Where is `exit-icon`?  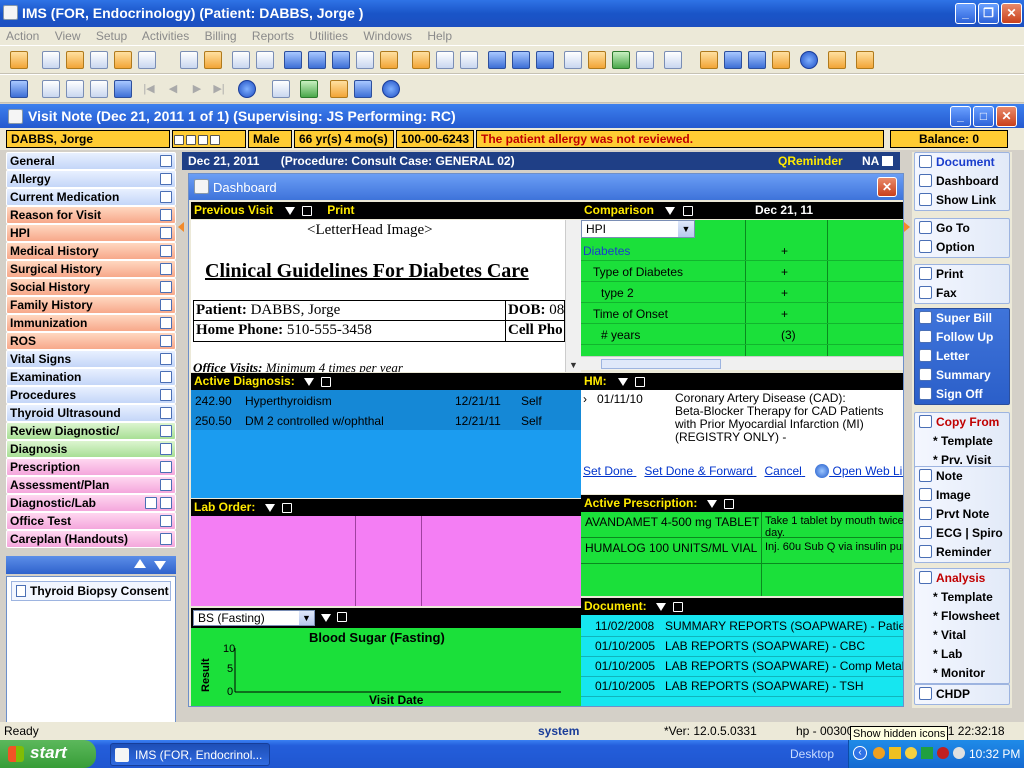
exit-icon is located at coordinates (865, 60).